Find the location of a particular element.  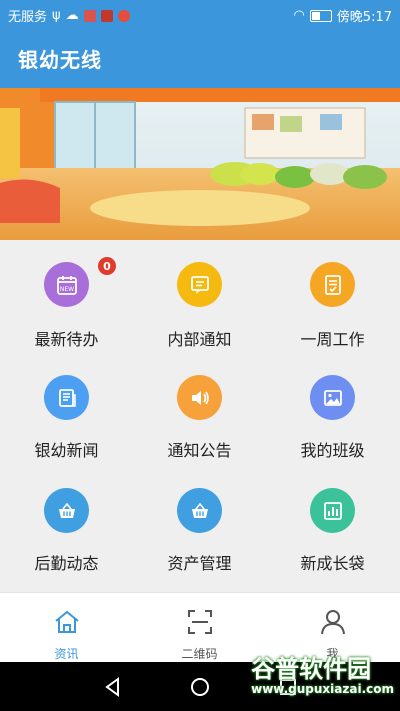

status-right: ◠ 傍晚5:17 is located at coordinates (342, 15).